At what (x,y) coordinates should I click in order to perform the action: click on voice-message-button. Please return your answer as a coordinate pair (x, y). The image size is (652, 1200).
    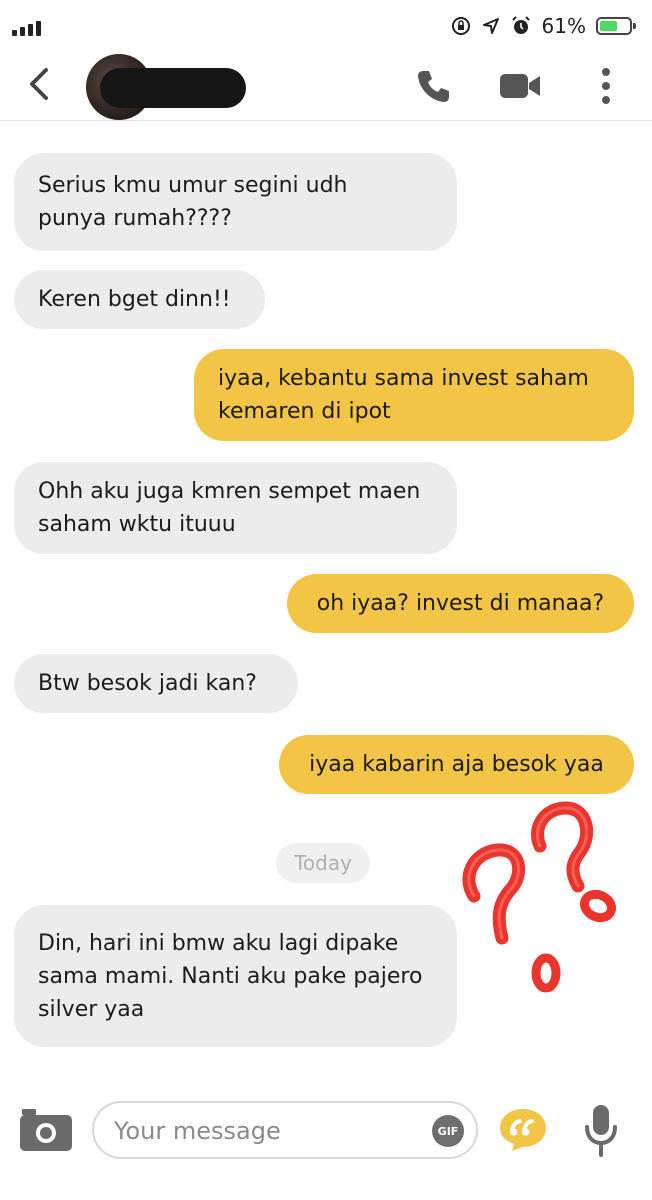
    Looking at the image, I should click on (601, 1131).